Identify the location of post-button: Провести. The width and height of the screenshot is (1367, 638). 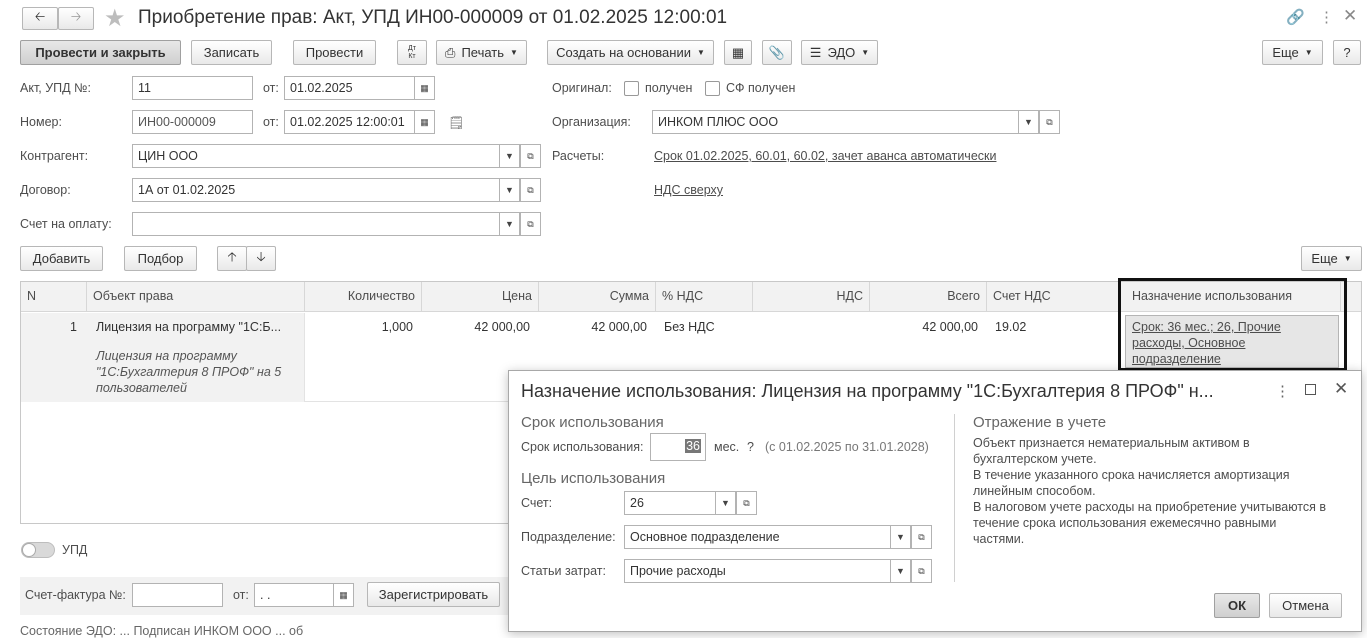
(334, 52).